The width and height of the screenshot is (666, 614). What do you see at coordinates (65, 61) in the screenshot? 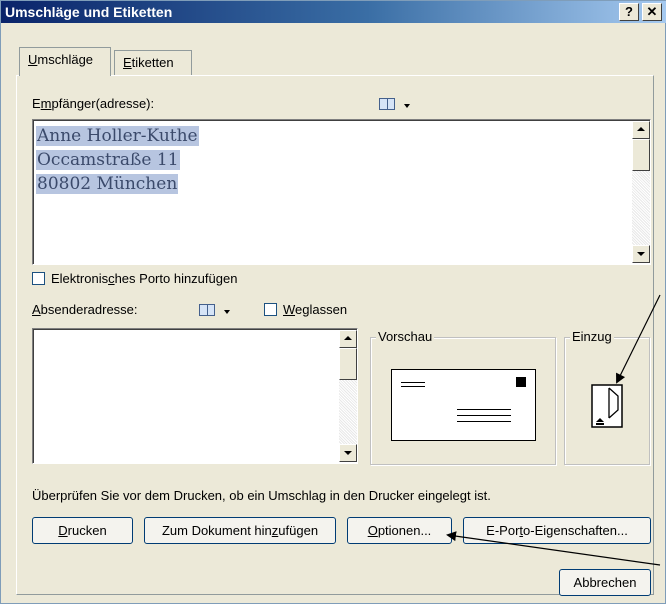
I see `tab-envelopes: Umschläge` at bounding box center [65, 61].